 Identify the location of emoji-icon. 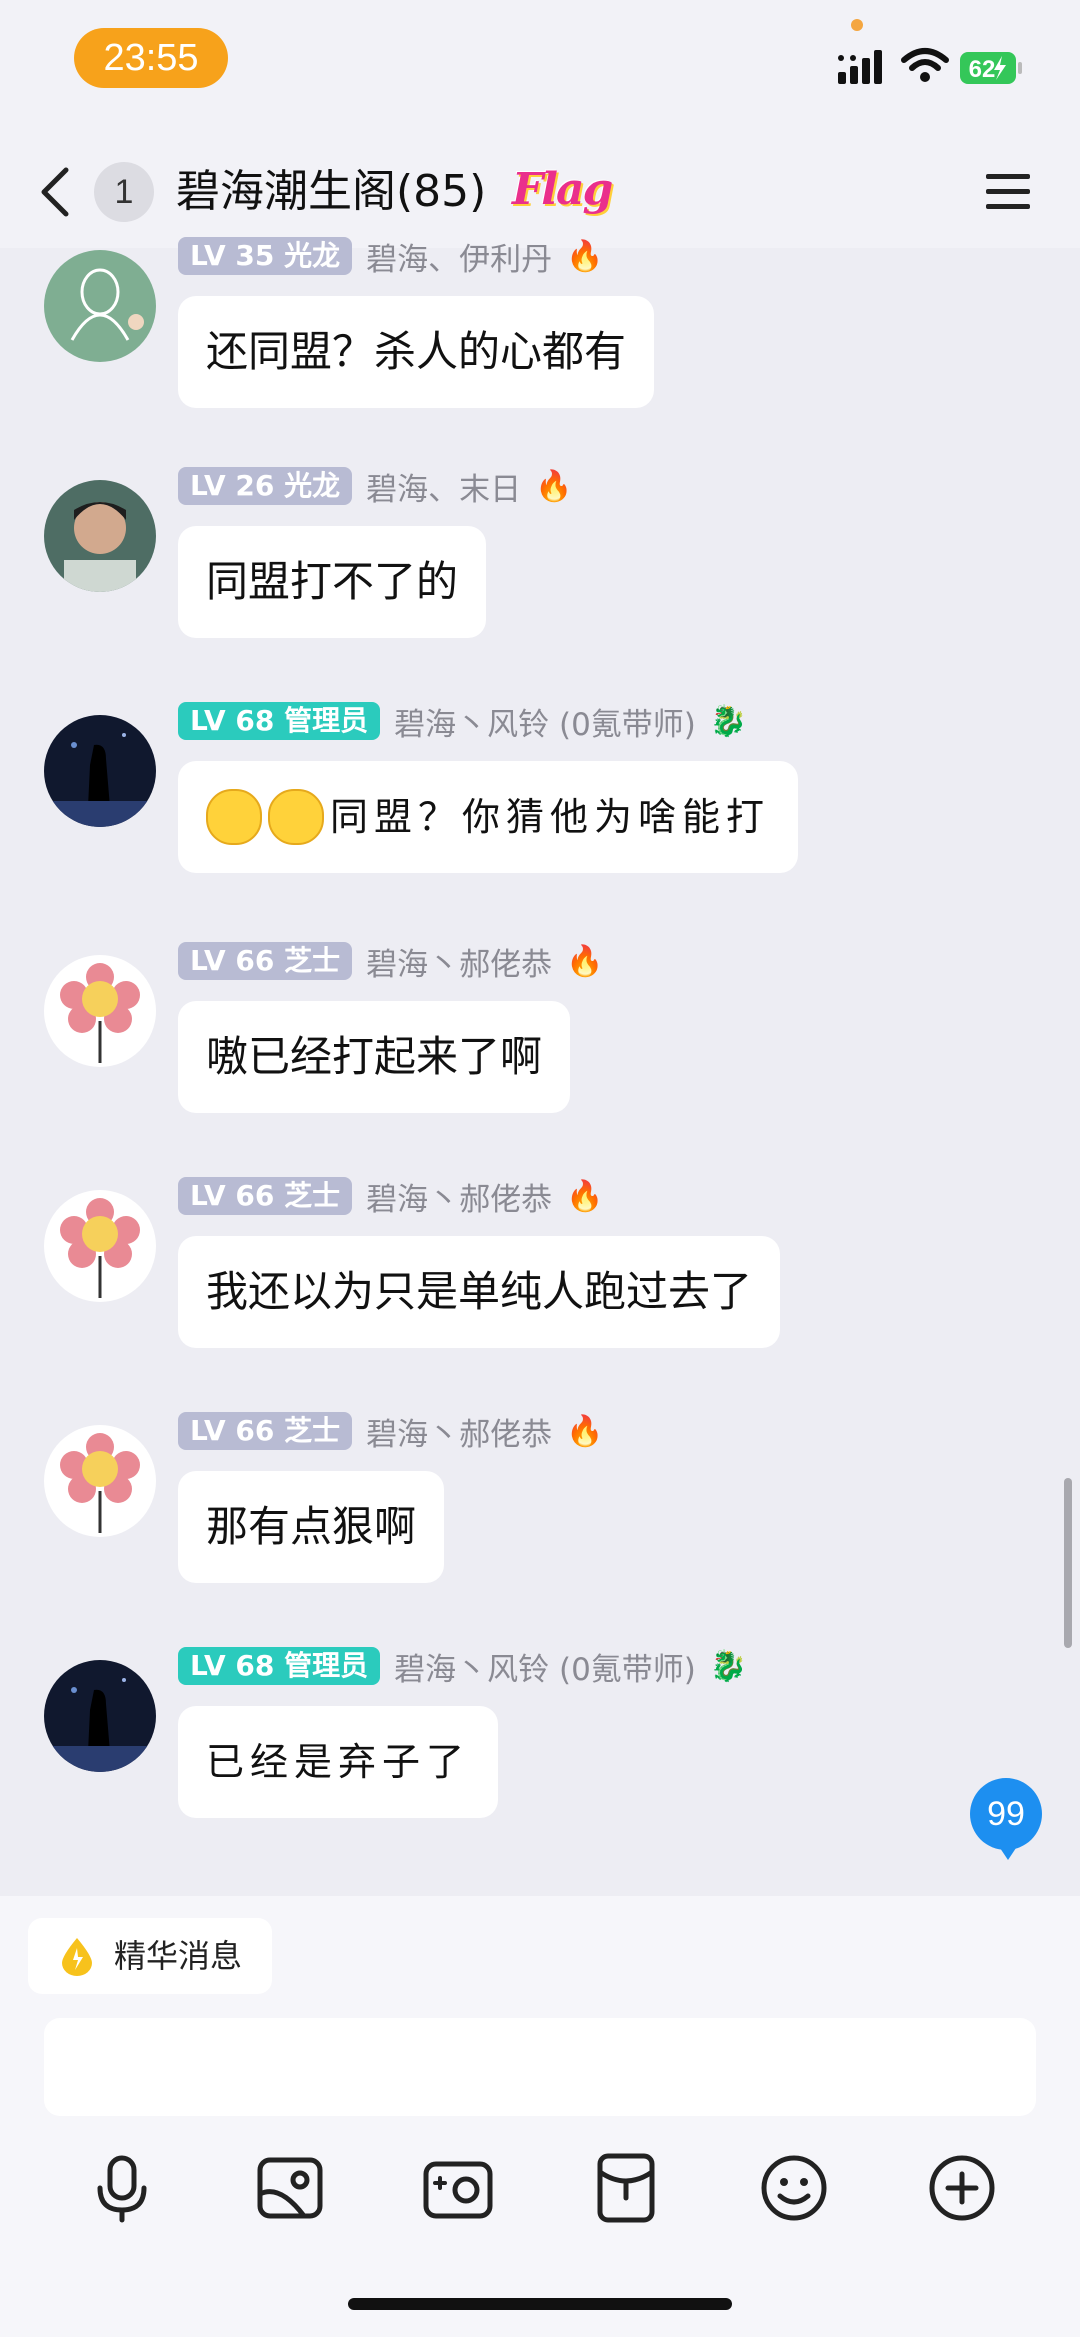
(794, 2188).